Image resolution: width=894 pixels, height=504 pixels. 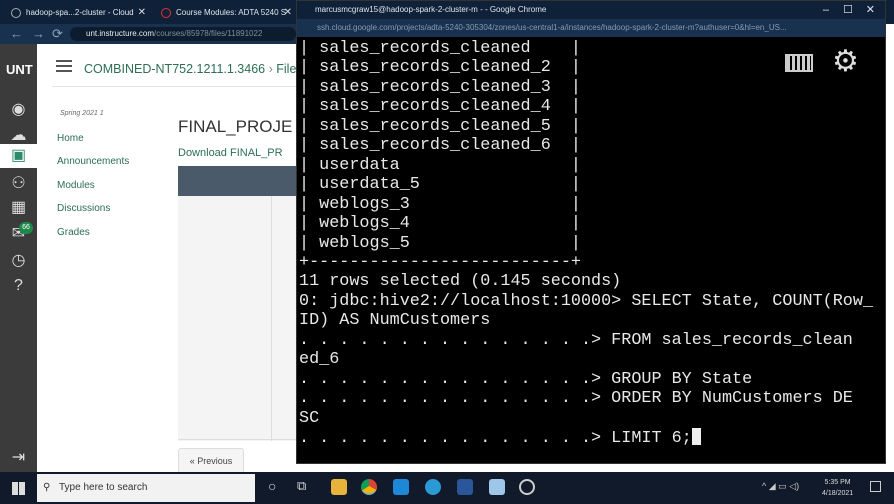 What do you see at coordinates (870, 10) in the screenshot?
I see `close-button: ✕` at bounding box center [870, 10].